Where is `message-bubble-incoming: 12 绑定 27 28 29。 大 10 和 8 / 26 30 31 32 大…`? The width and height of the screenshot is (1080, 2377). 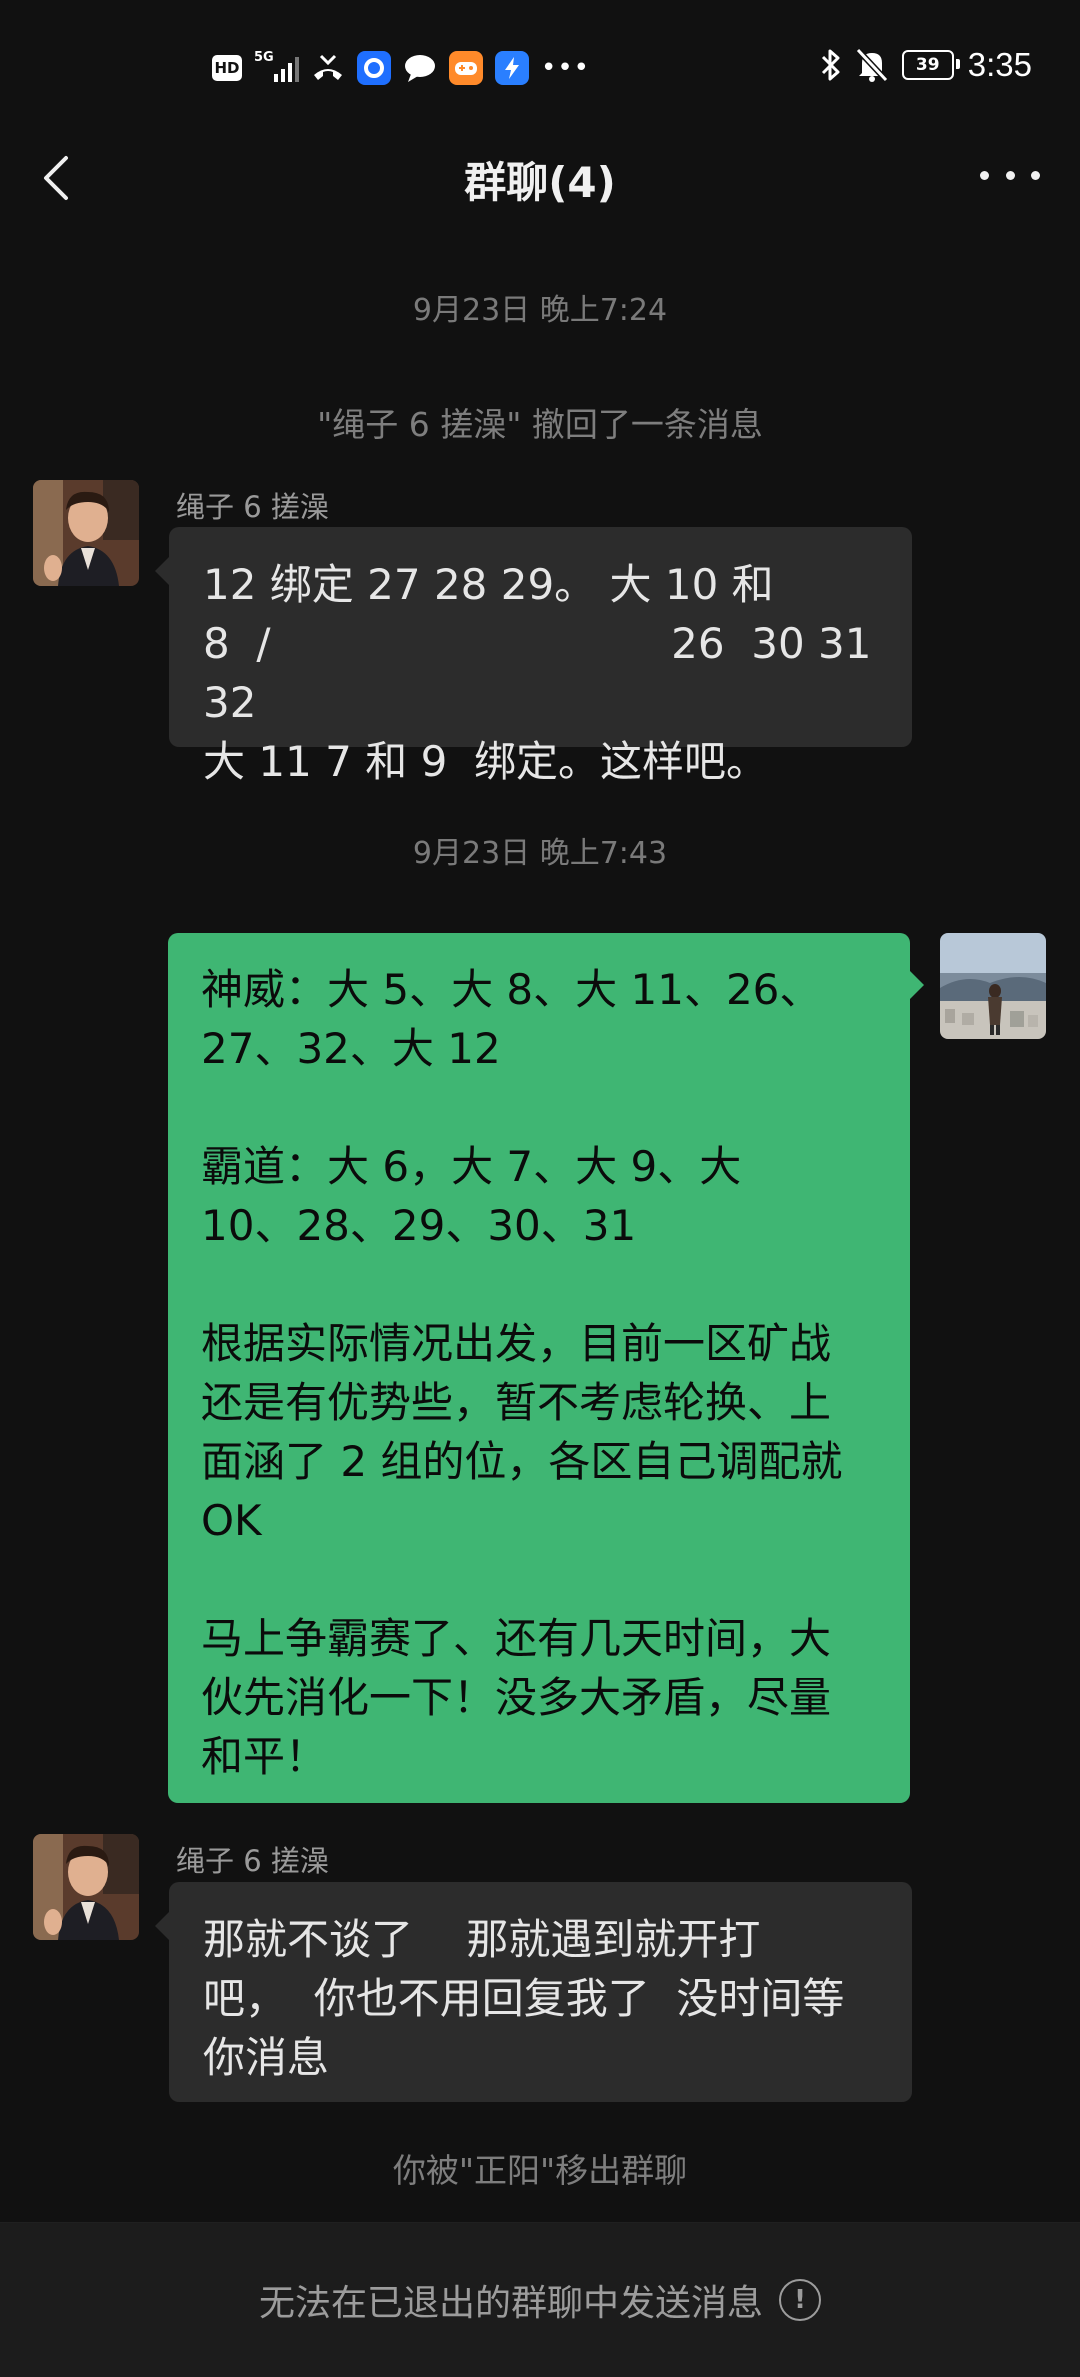 message-bubble-incoming: 12 绑定 27 28 29。 大 10 和 8 / 26 30 31 32 大… is located at coordinates (533, 656).